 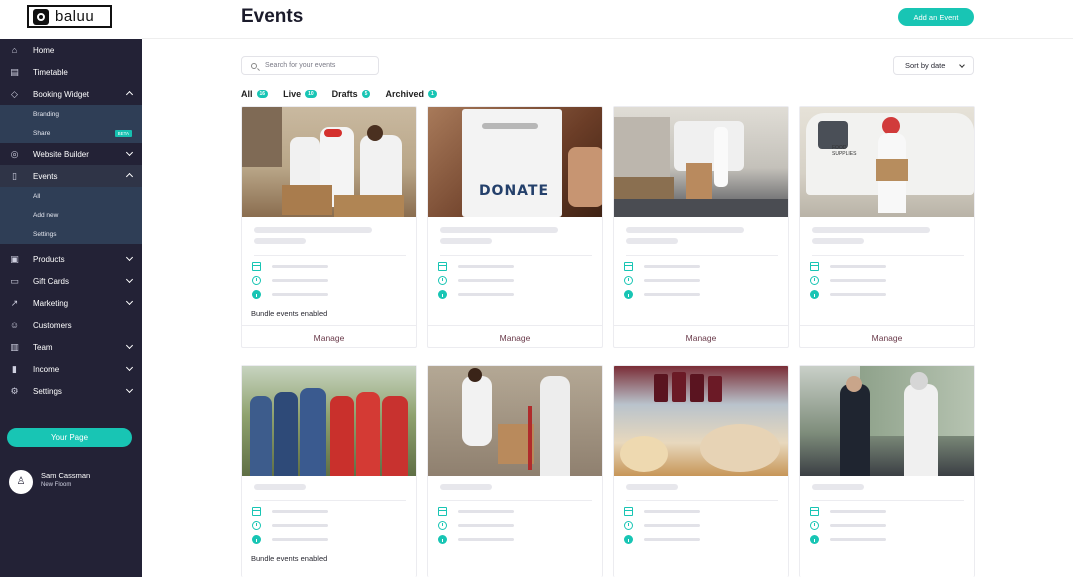 What do you see at coordinates (14, 50) in the screenshot?
I see `home-icon: ⌂` at bounding box center [14, 50].